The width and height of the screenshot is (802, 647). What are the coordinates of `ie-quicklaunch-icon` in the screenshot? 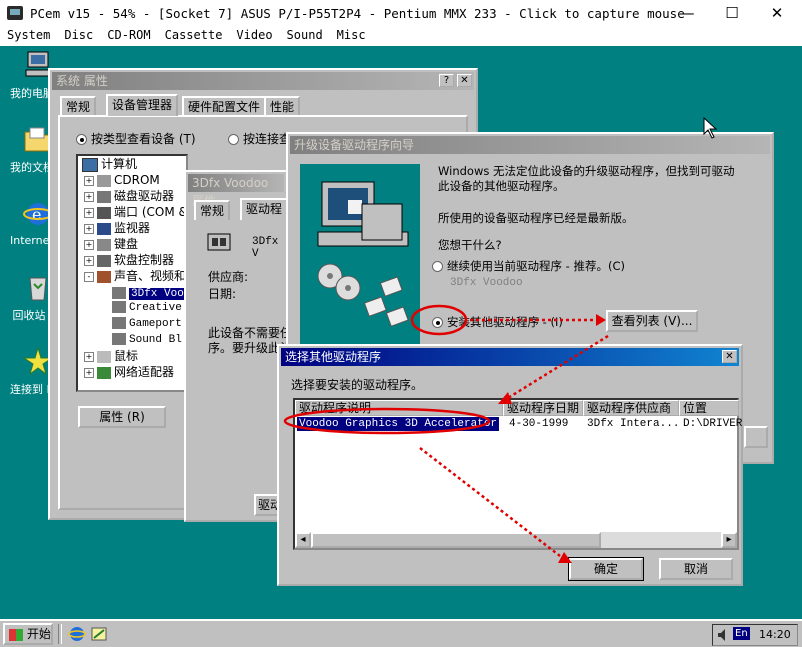 It's located at (77, 634).